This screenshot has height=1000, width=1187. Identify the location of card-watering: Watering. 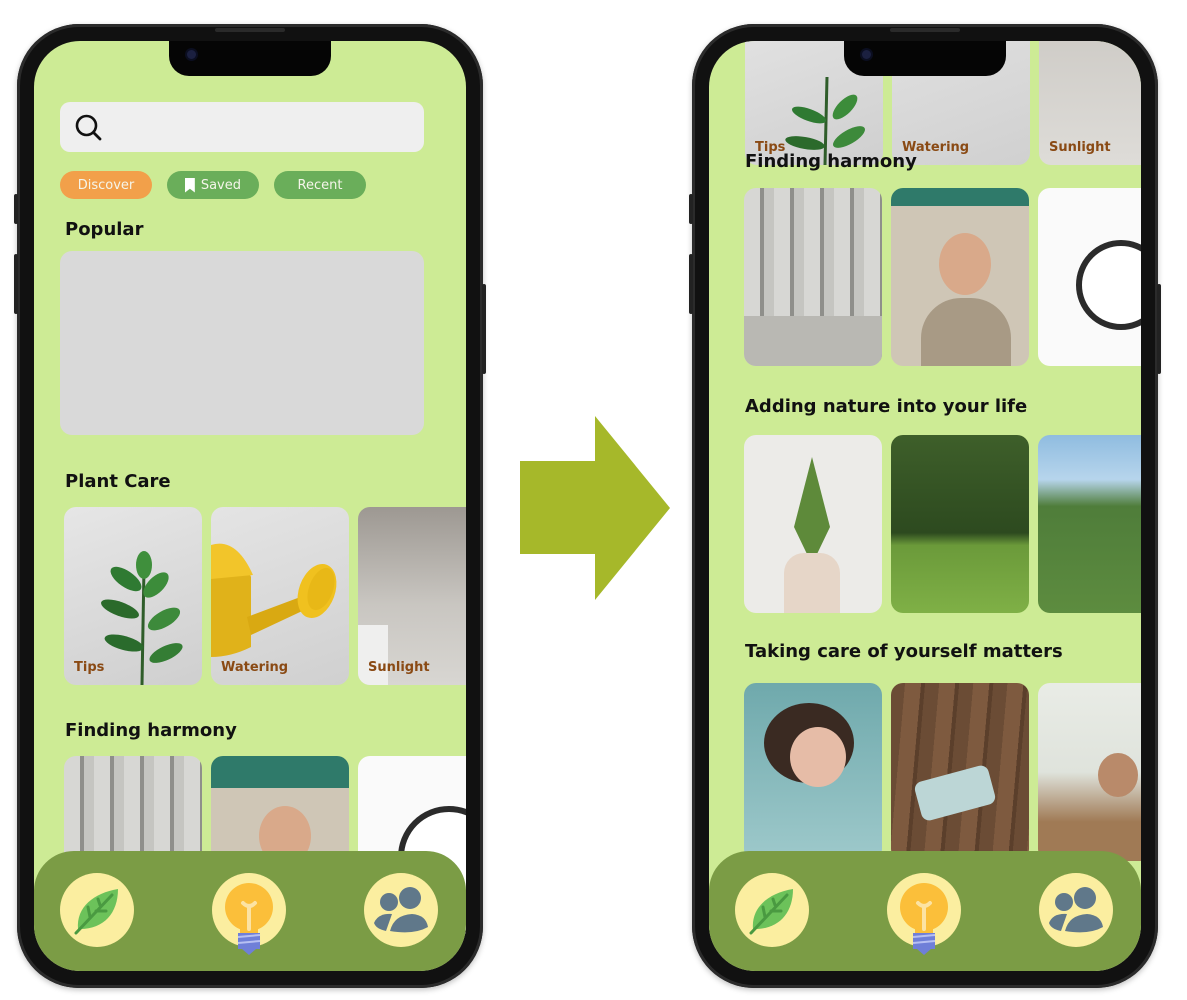
(280, 596).